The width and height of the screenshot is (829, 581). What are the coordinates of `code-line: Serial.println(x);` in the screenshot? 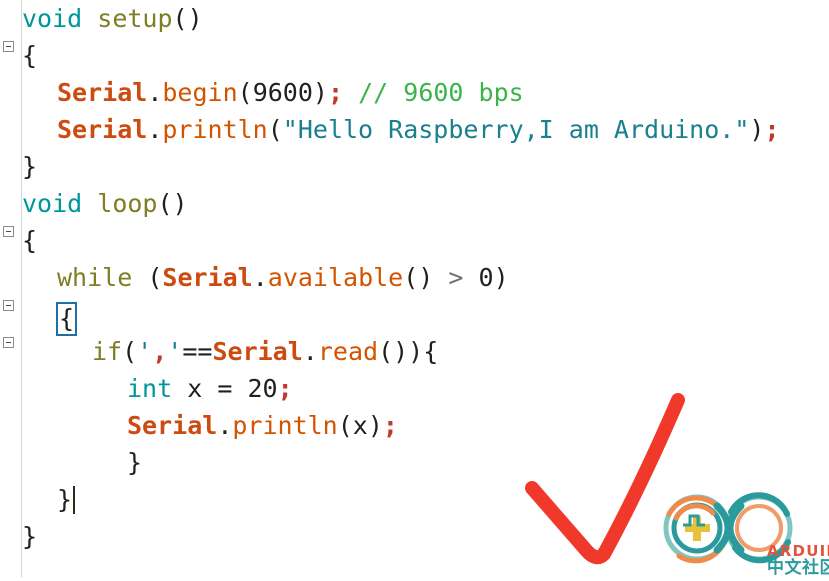 It's located at (425, 425).